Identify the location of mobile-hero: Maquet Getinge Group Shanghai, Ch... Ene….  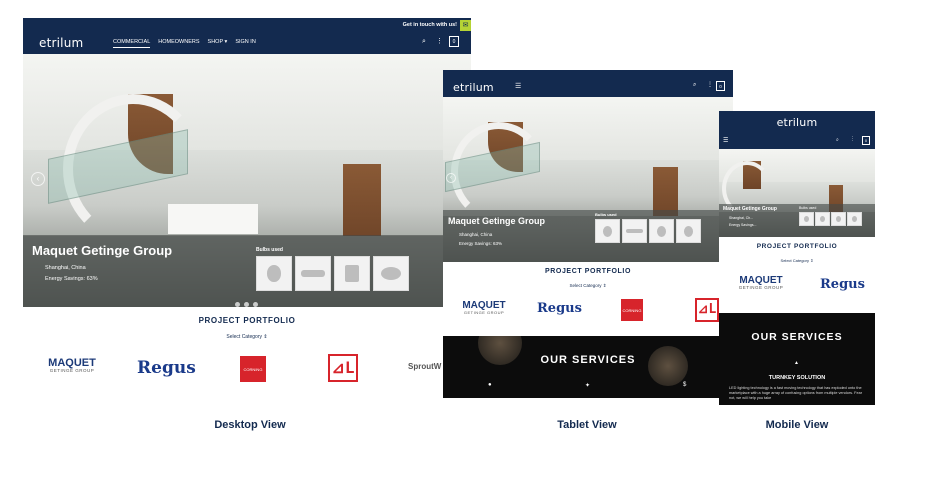
(797, 193).